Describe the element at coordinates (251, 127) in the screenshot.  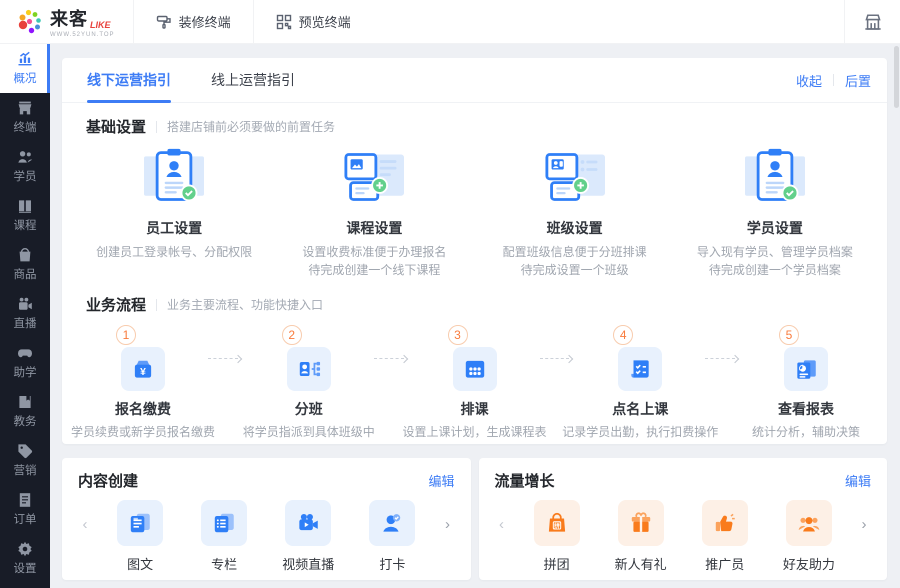
I see `basic-setup-subtitle: 搭建店铺前必须要做的前置任务` at that location.